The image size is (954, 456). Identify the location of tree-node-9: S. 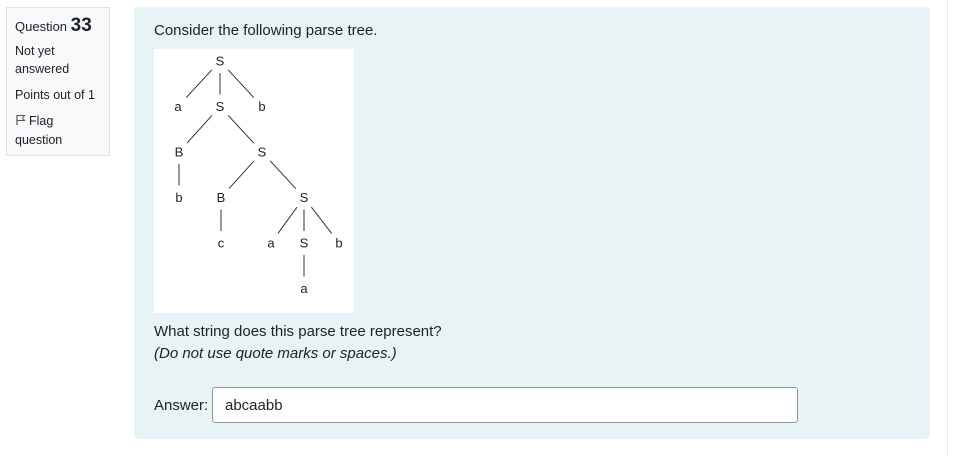
(304, 197).